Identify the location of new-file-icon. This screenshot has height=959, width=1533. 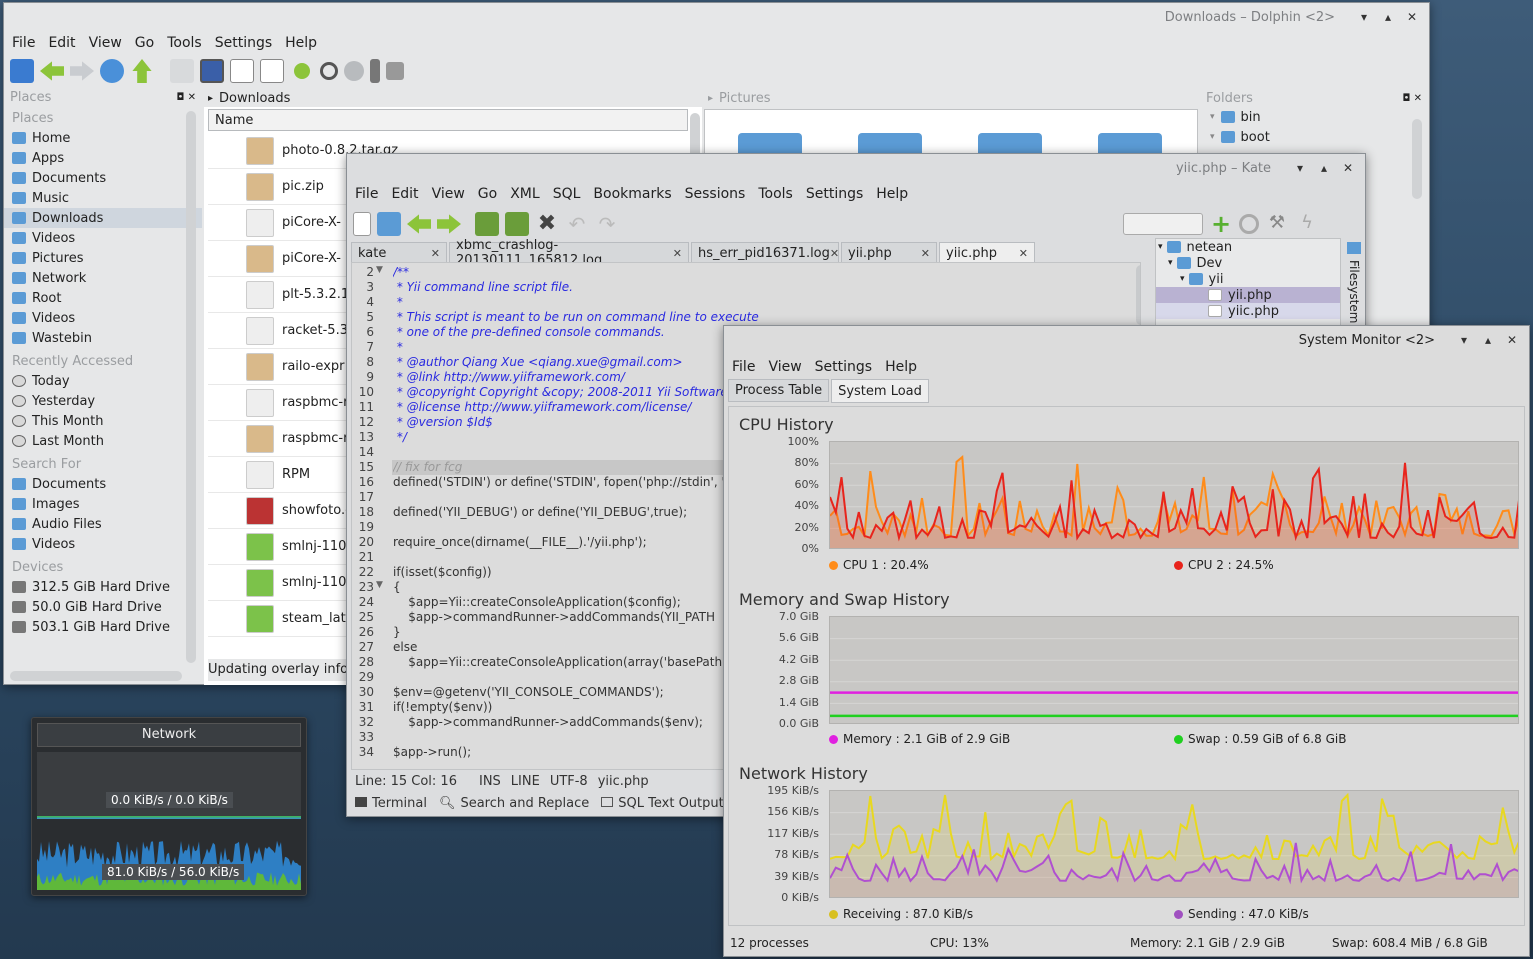
(362, 224).